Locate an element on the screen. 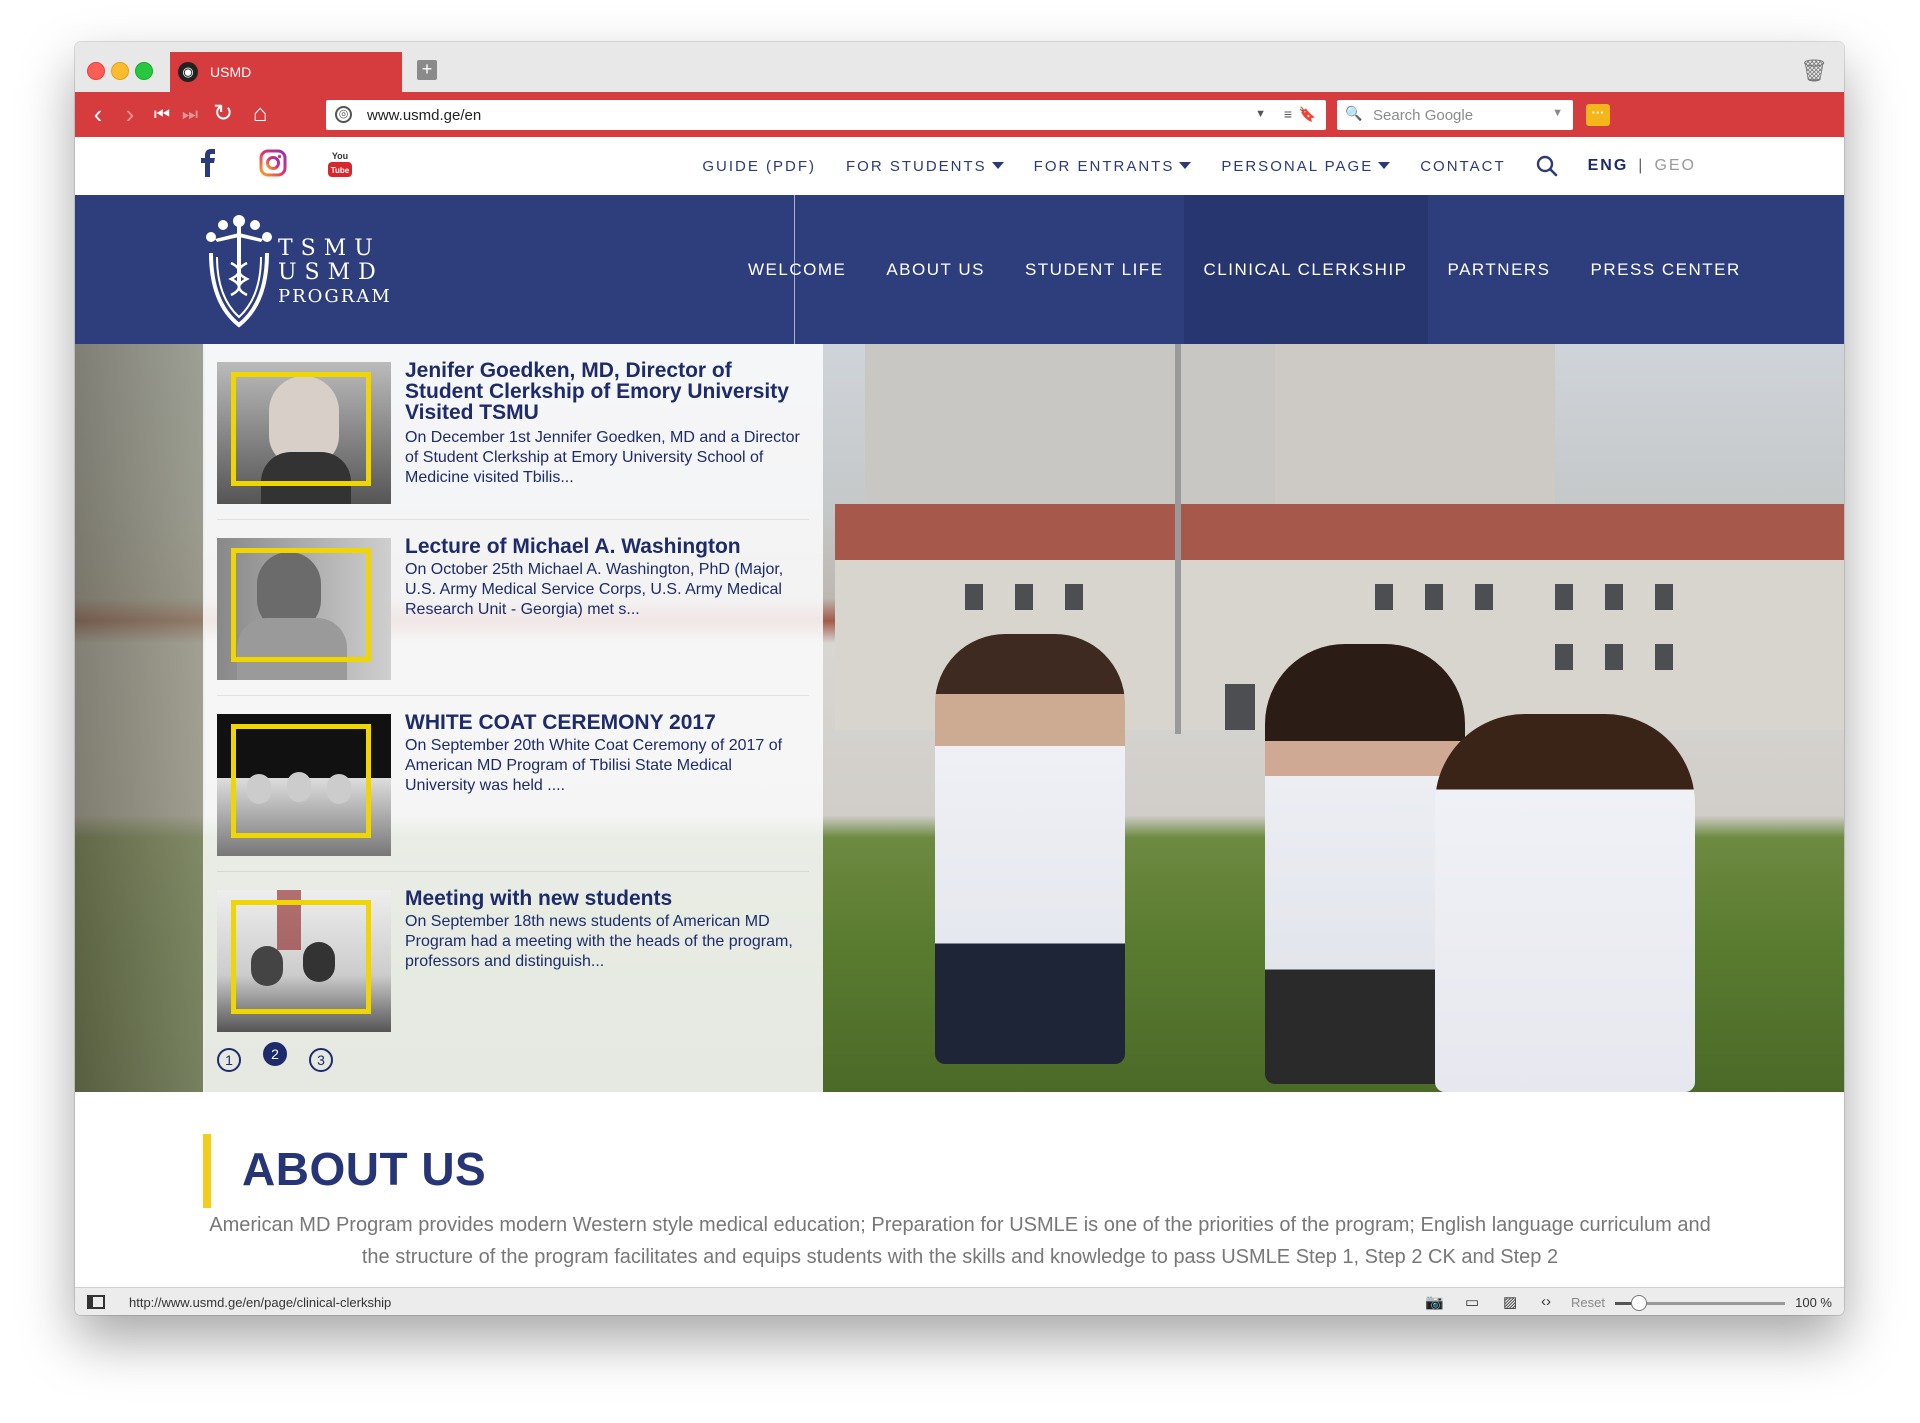 The image size is (1920, 1423). site-info-icon: ◎ is located at coordinates (343, 114).